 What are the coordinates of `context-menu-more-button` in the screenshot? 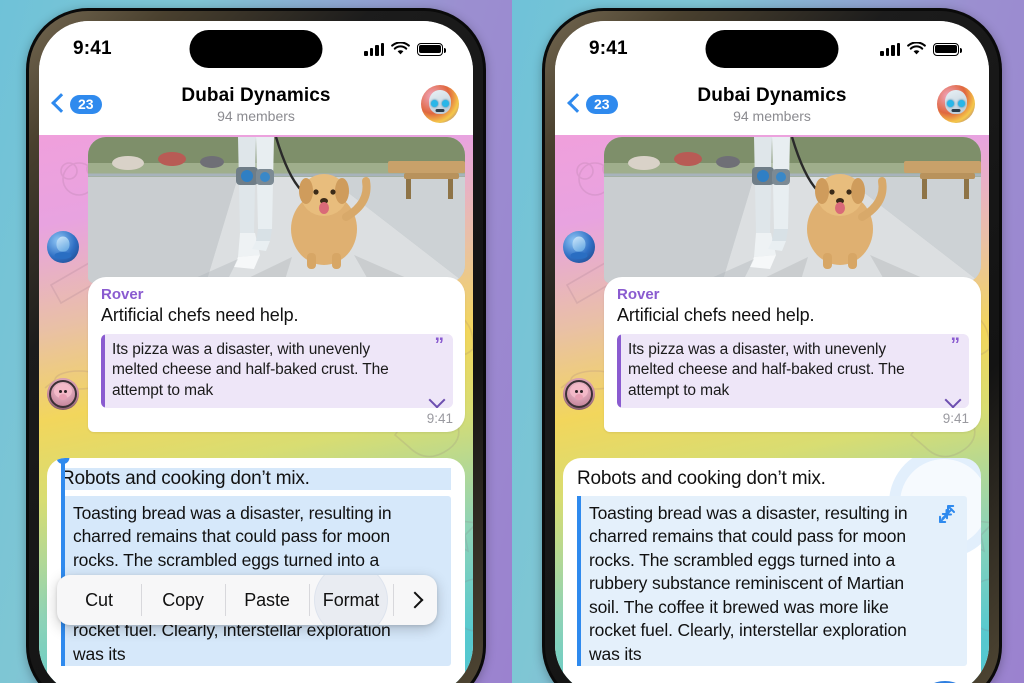 It's located at (415, 600).